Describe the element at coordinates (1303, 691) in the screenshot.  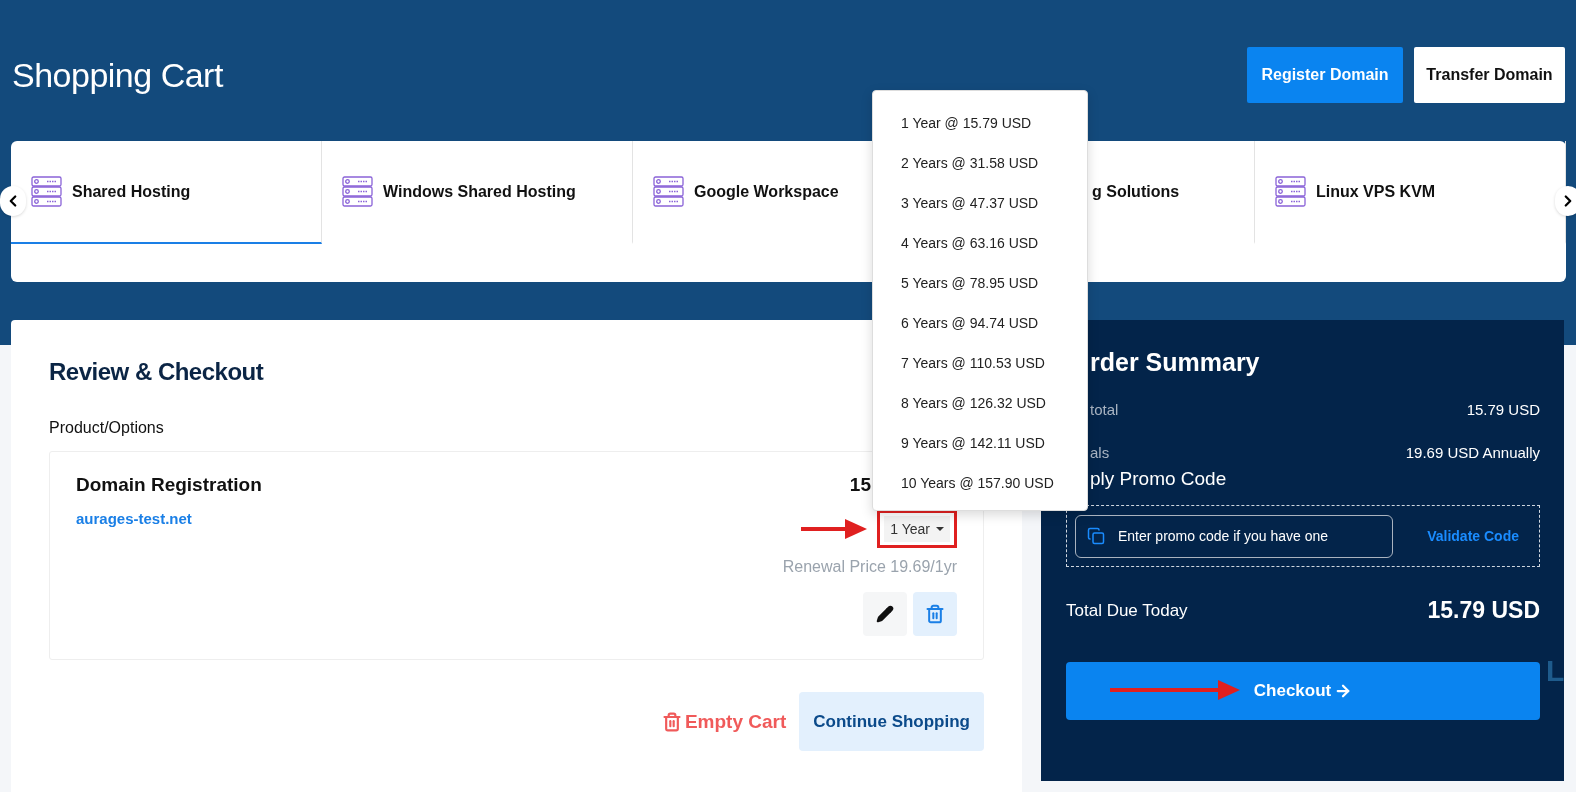
I see `checkout-button: Checkout` at that location.